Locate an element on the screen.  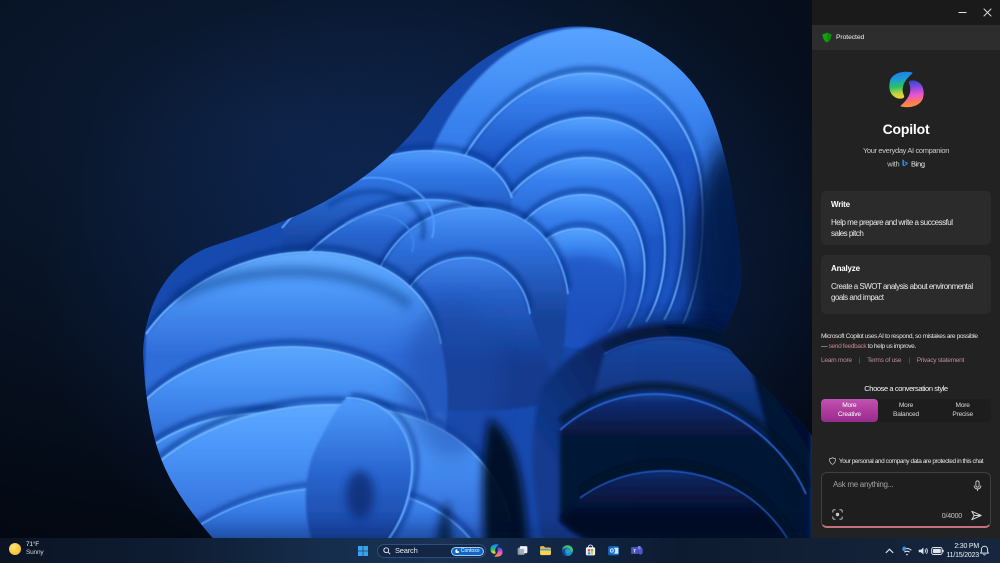
svg-text: O is located at coordinates (612, 552).